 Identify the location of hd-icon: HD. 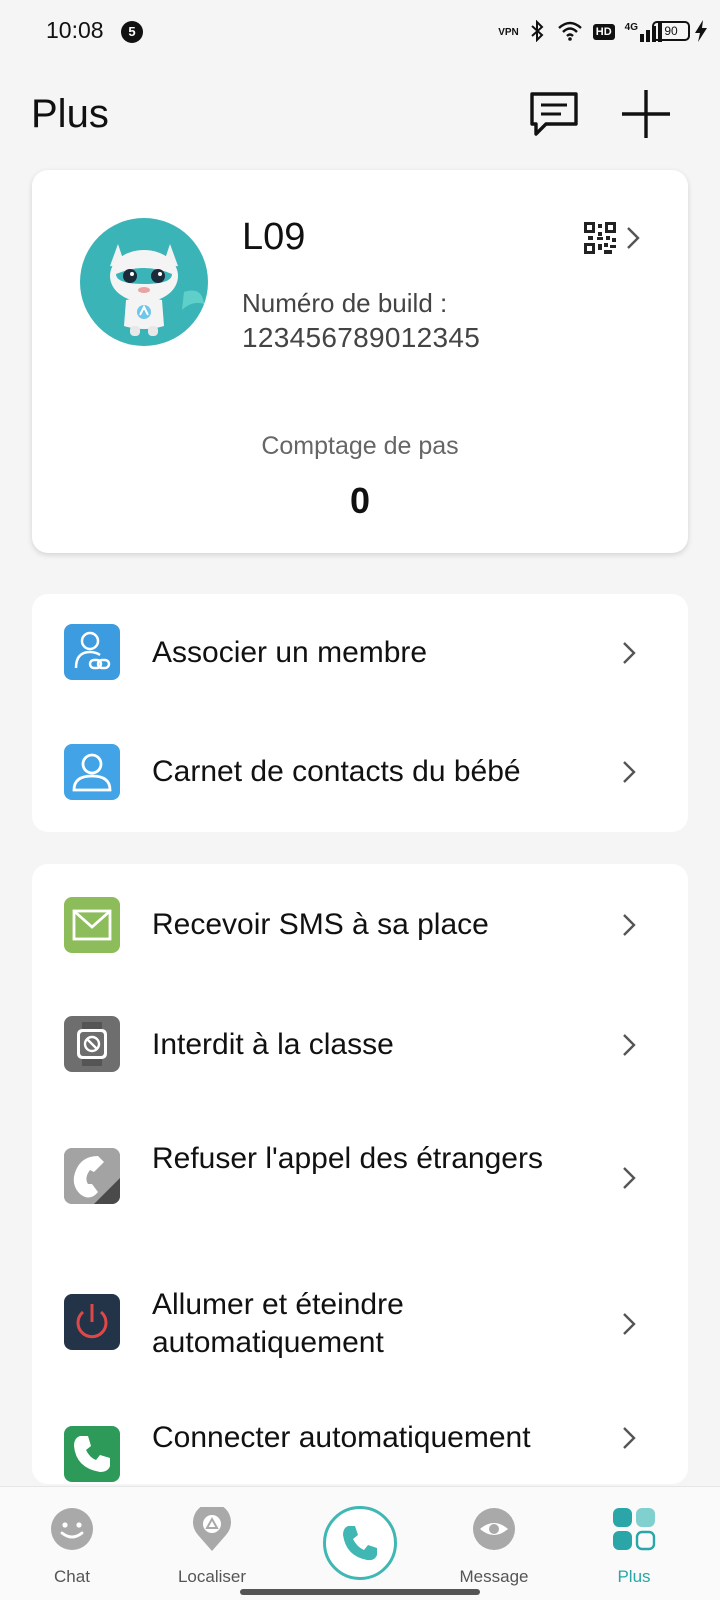
(603, 32).